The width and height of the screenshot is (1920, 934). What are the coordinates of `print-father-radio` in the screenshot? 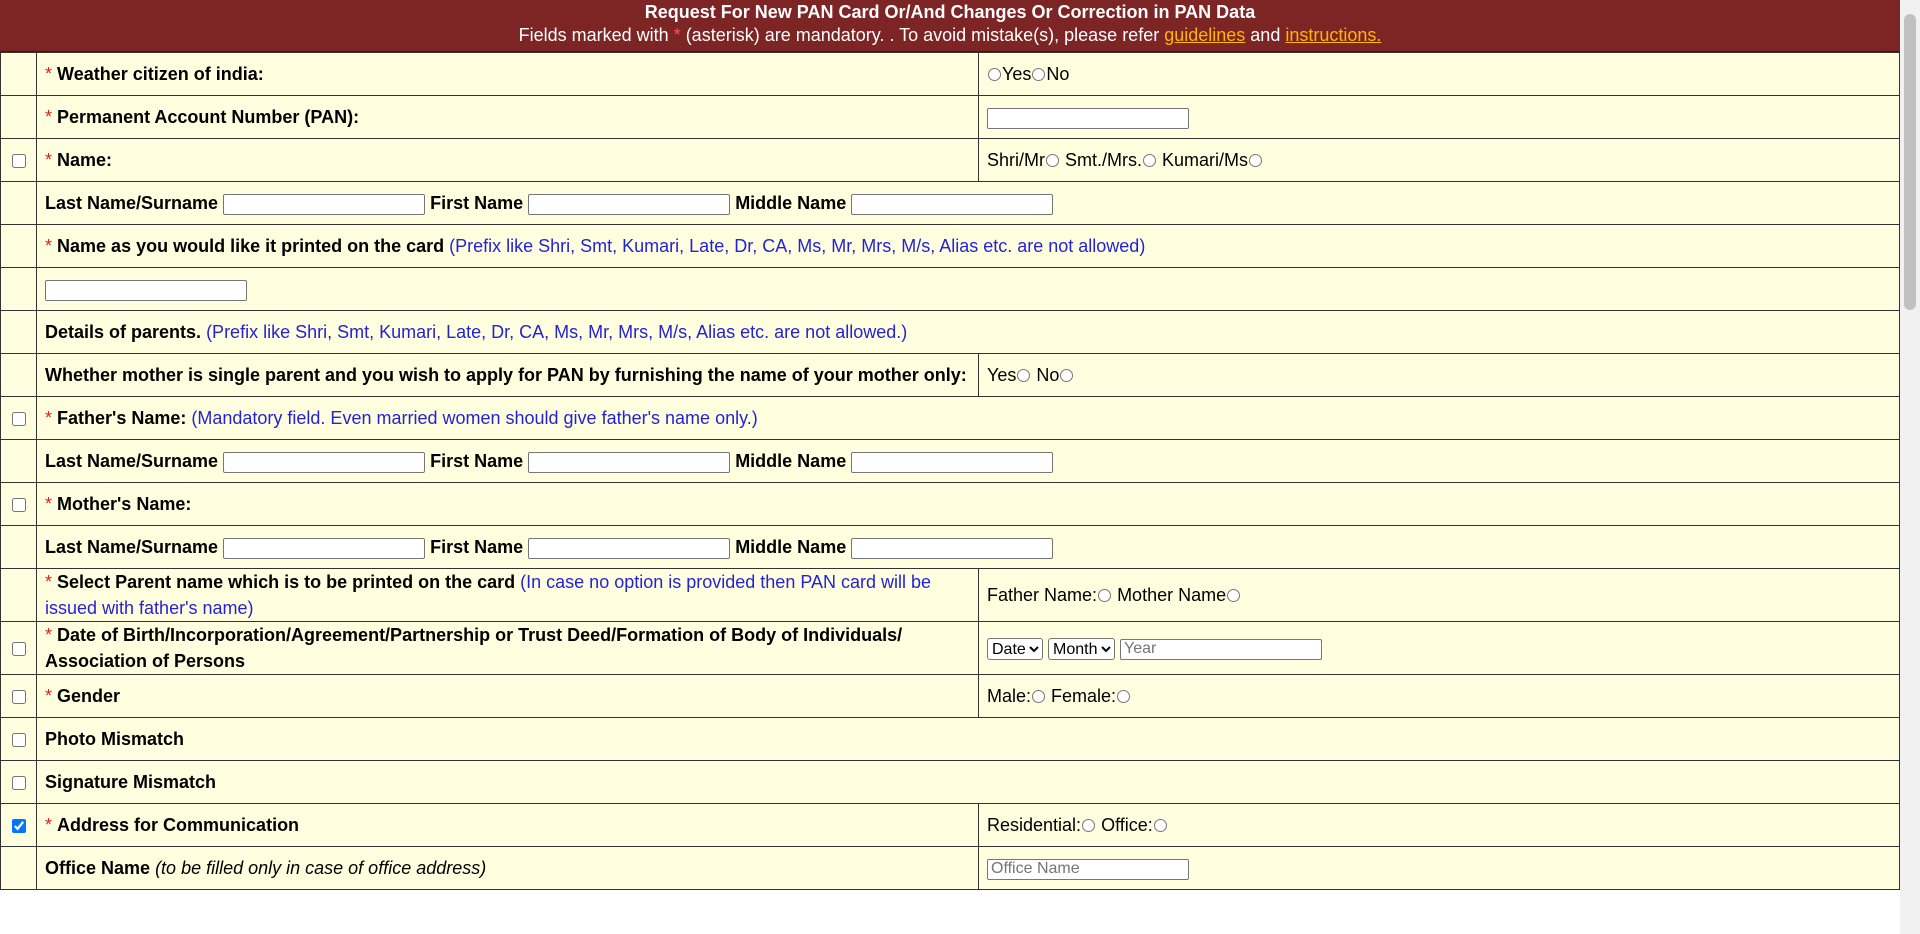 It's located at (1105, 595).